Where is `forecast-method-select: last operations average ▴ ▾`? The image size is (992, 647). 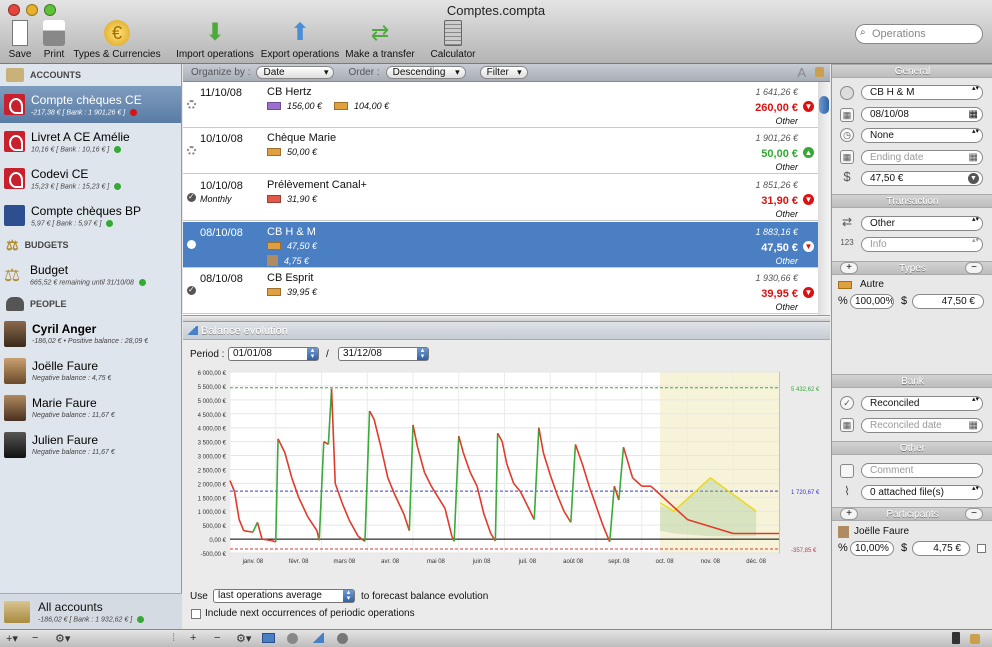
forecast-method-select: last operations average ▴ ▾ is located at coordinates (284, 596).